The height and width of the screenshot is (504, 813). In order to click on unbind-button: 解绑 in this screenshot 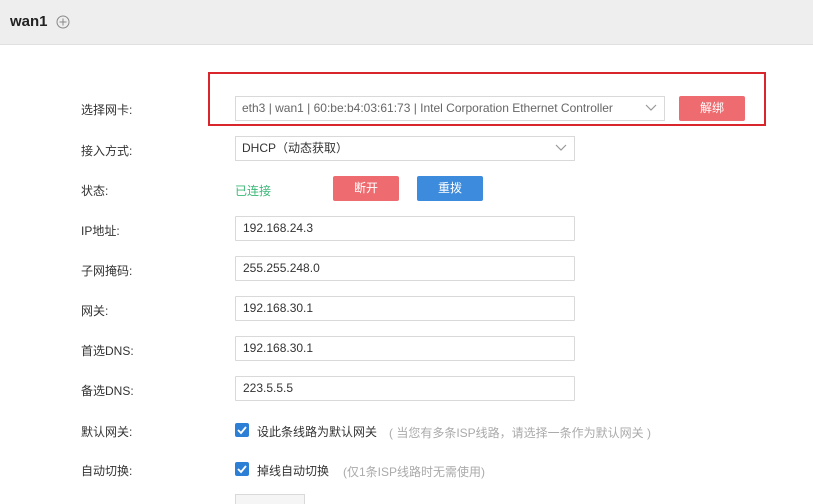, I will do `click(712, 108)`.